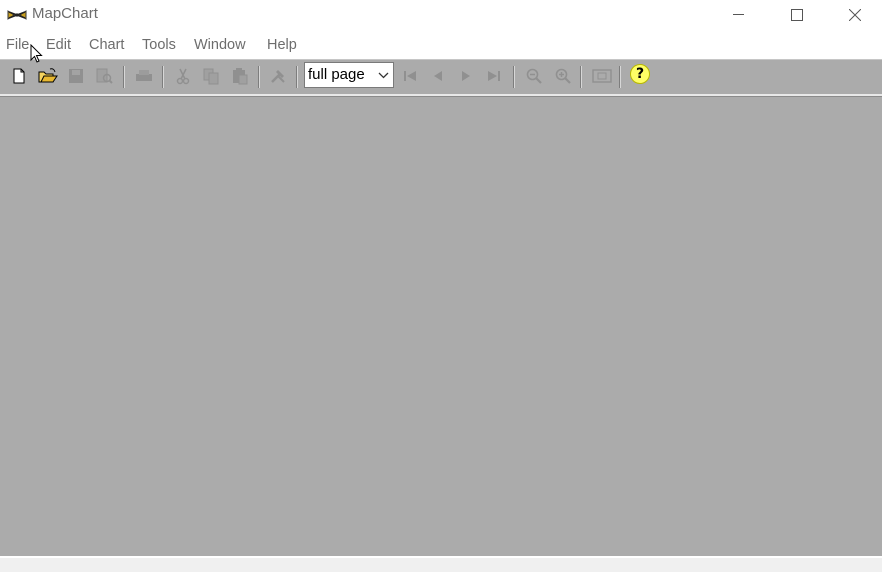  I want to click on print-icon, so click(144, 75).